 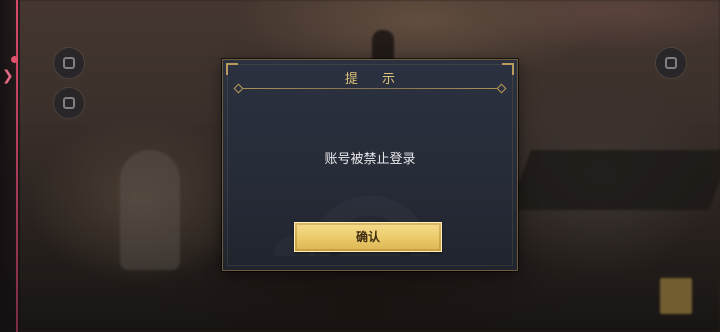 I want to click on menu-button-top, so click(x=69, y=63).